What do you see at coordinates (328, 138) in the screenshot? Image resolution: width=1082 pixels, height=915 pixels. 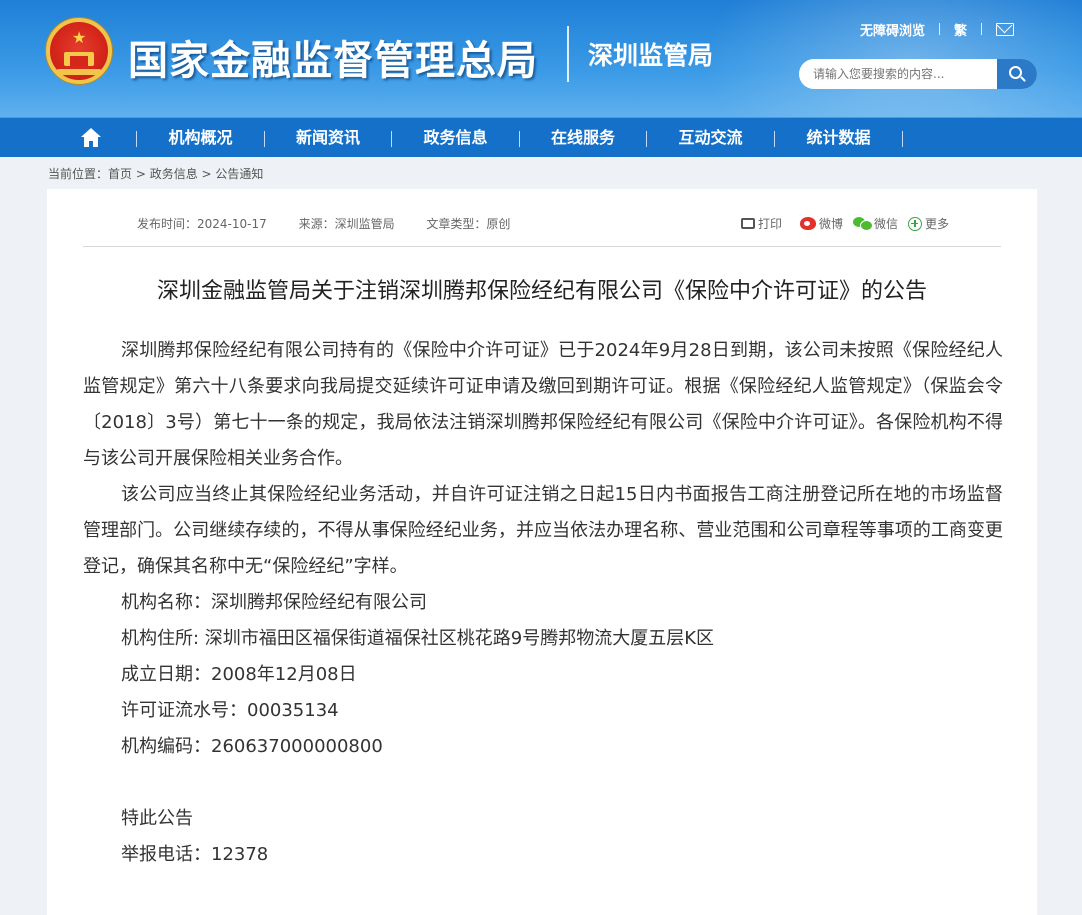 I see `nav-item-news: 新闻资讯` at bounding box center [328, 138].